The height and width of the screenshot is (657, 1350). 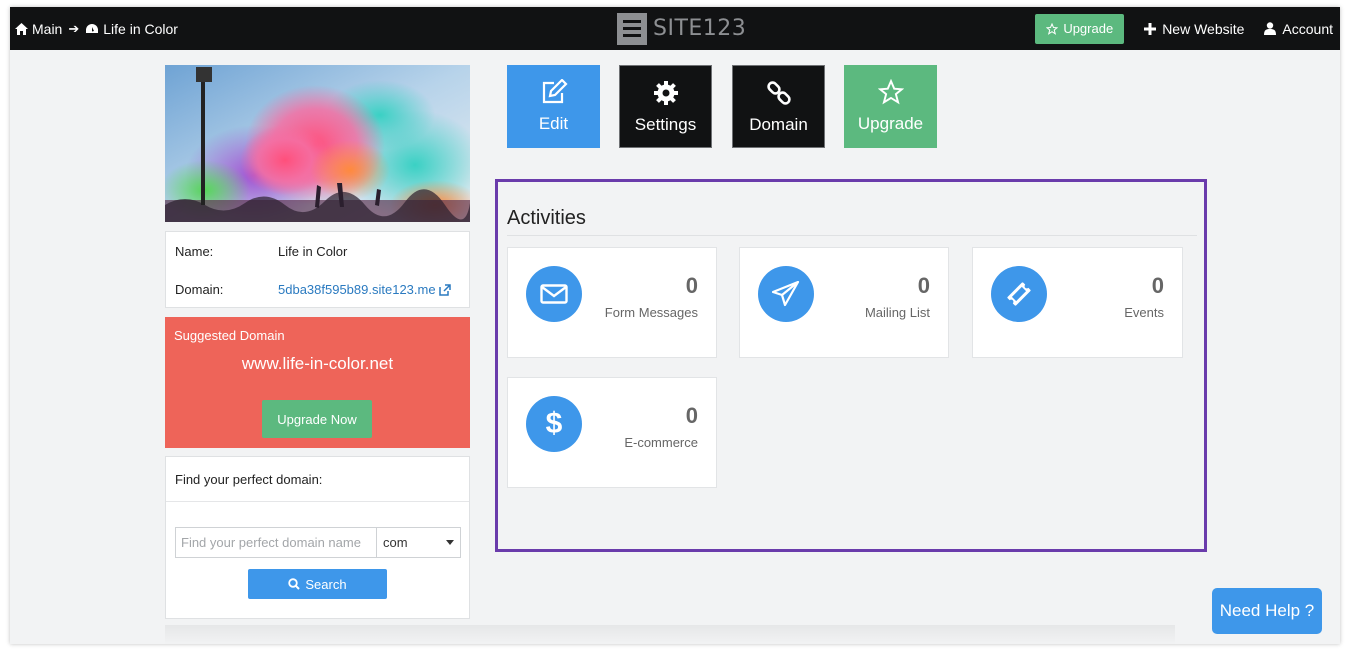 I want to click on ecommerce-card: $ 0 E-commerce, so click(x=612, y=432).